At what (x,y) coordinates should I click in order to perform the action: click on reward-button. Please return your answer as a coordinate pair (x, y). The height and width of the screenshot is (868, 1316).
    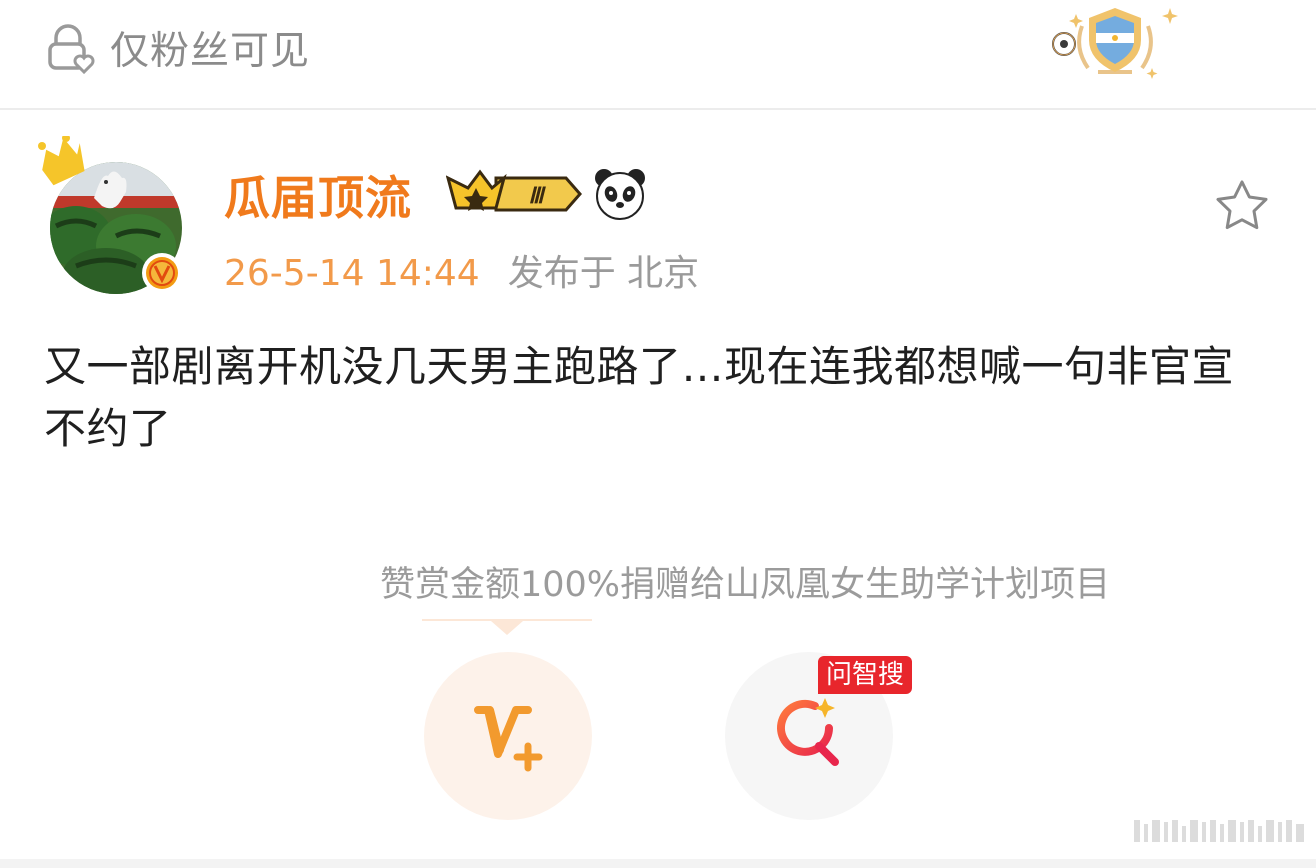
    Looking at the image, I should click on (508, 736).